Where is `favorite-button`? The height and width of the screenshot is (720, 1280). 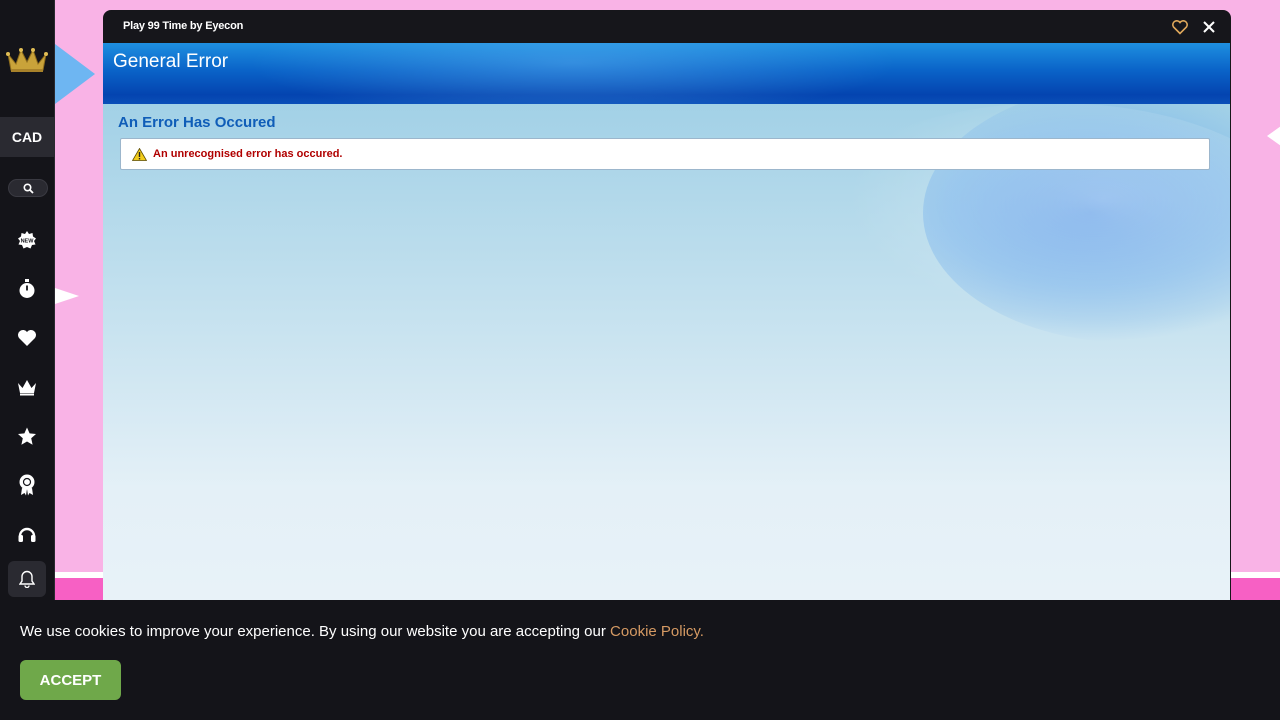 favorite-button is located at coordinates (1180, 27).